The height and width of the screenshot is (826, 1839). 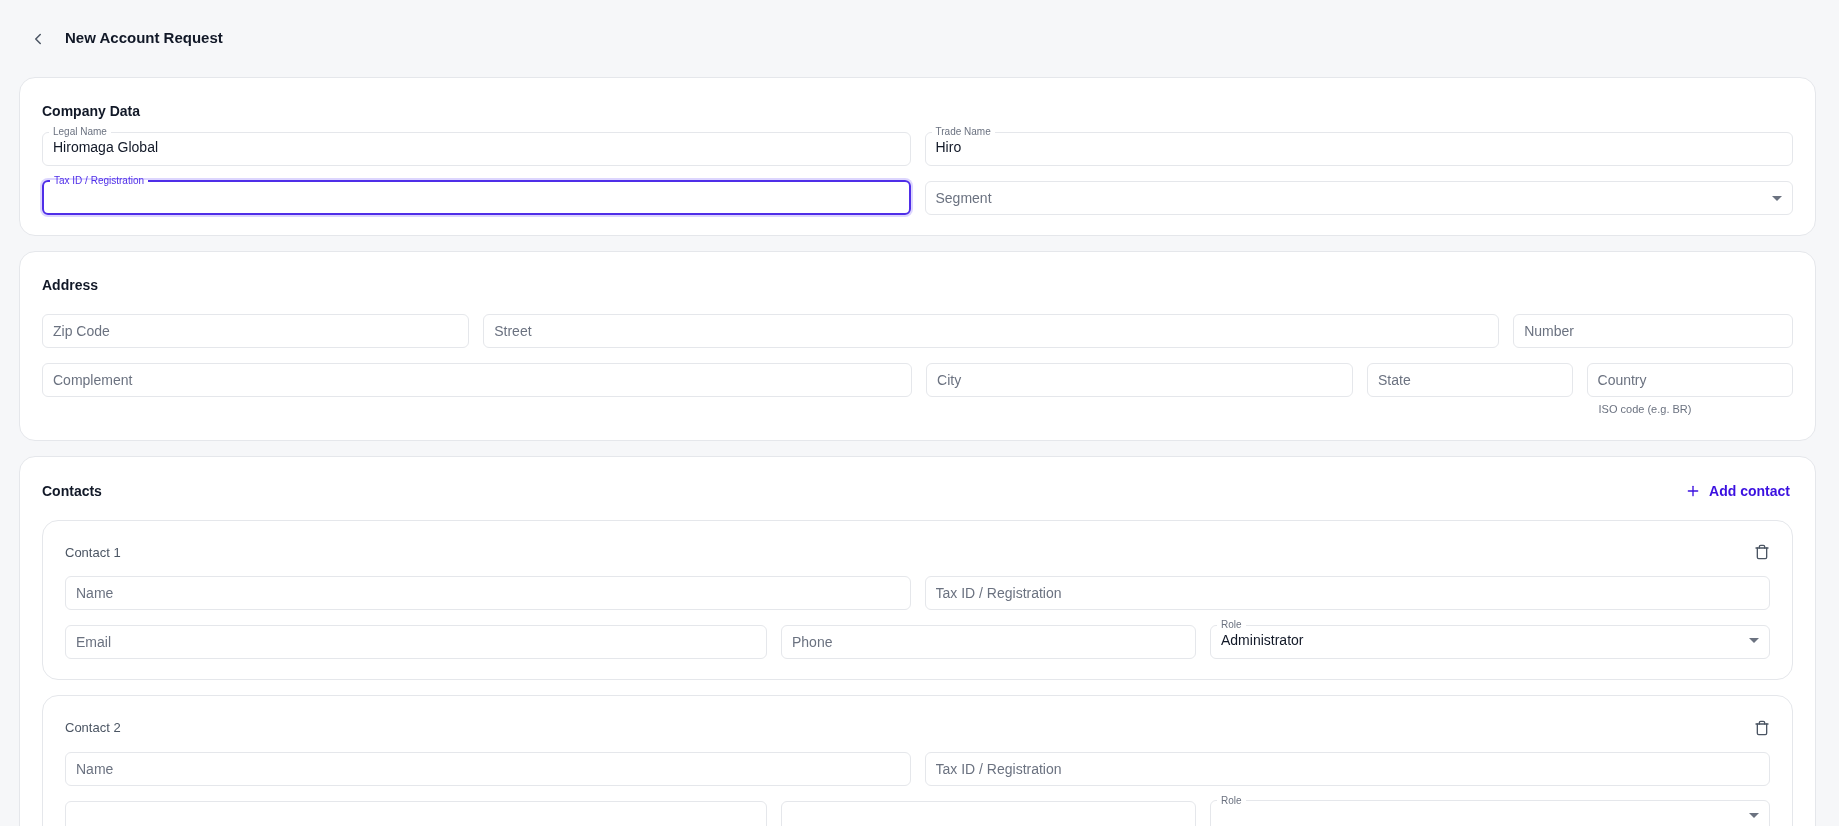 I want to click on page-title: New Account Request, so click(x=144, y=38).